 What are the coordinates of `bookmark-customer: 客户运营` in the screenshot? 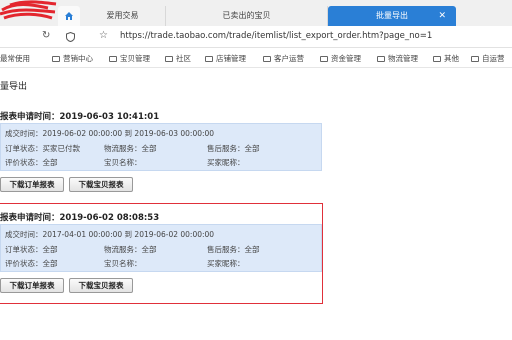 It's located at (283, 58).